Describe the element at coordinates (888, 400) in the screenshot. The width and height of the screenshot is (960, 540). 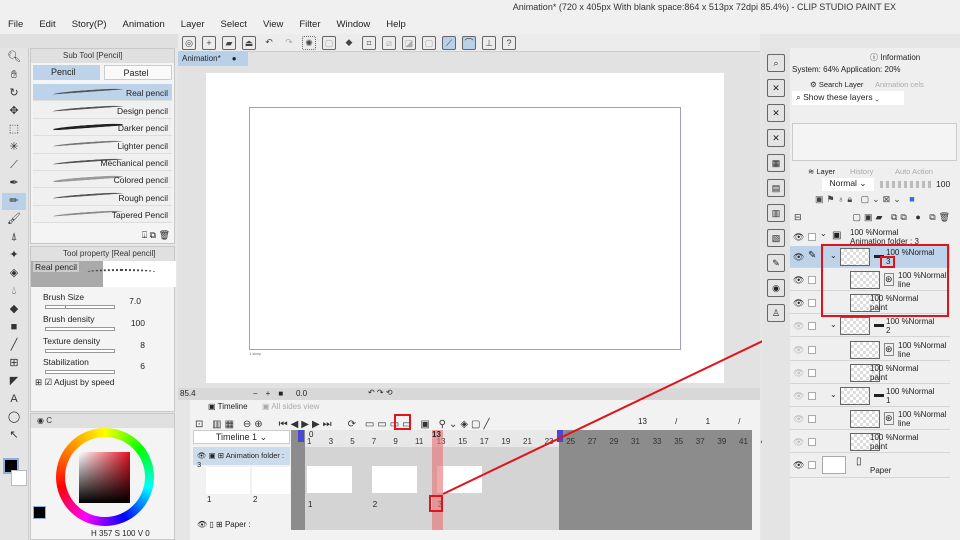
I see `layer-name: 1` at that location.